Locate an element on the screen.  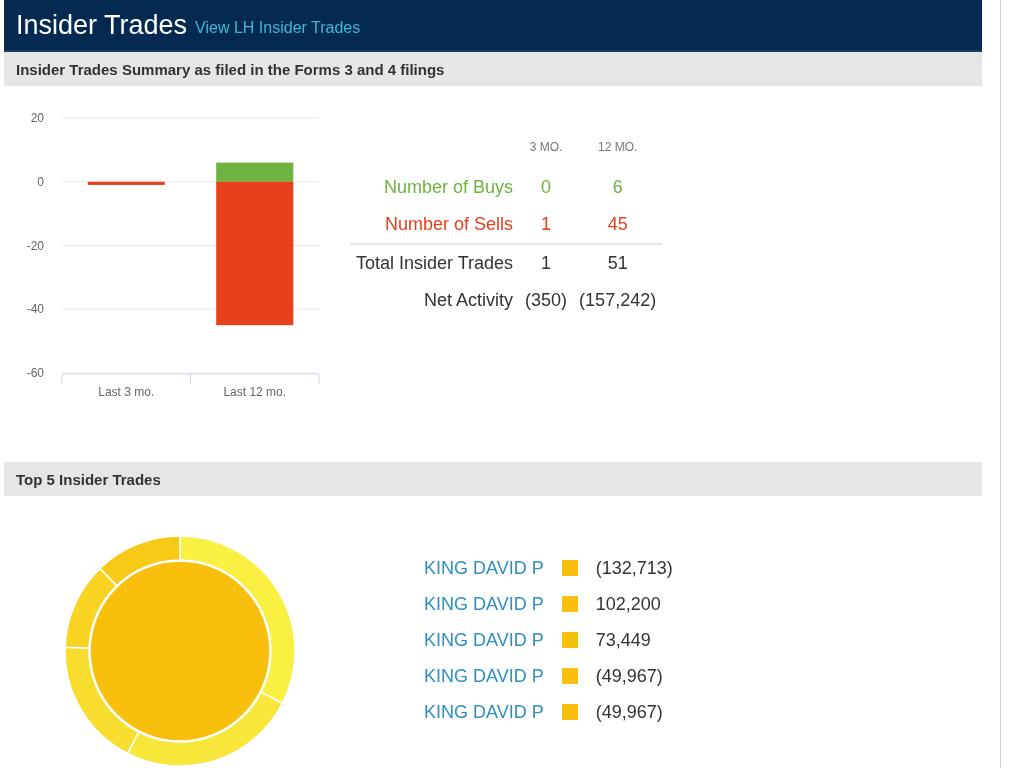
table-cell-text: 6 is located at coordinates (617, 187).